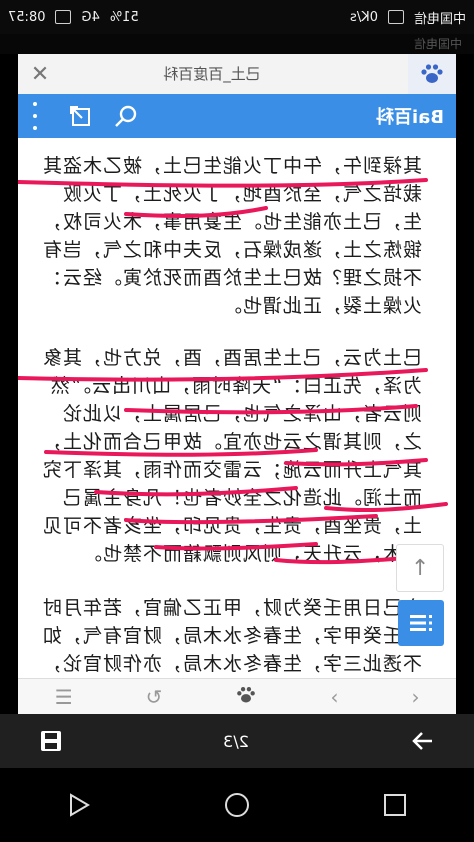 This screenshot has height=842, width=474. What do you see at coordinates (90, 17) in the screenshot?
I see `network-label: 4G` at bounding box center [90, 17].